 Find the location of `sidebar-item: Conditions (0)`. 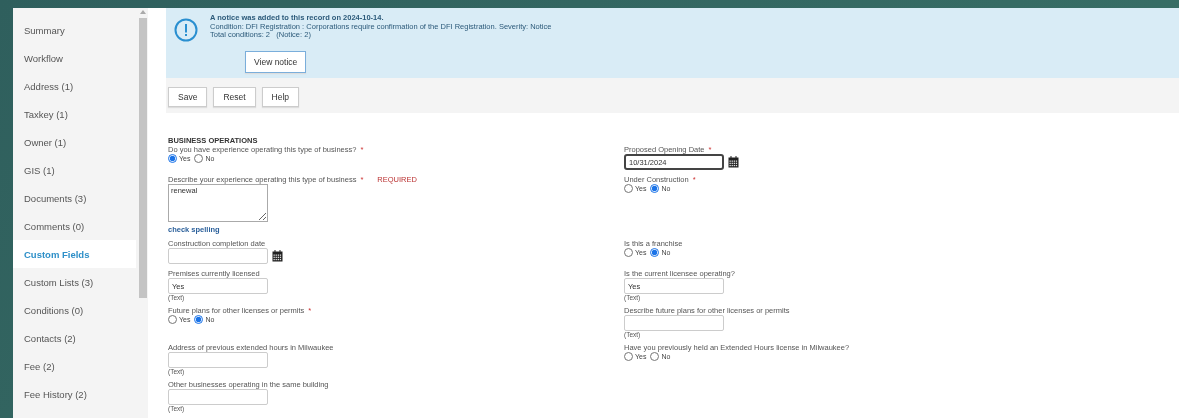

sidebar-item: Conditions (0) is located at coordinates (75, 310).